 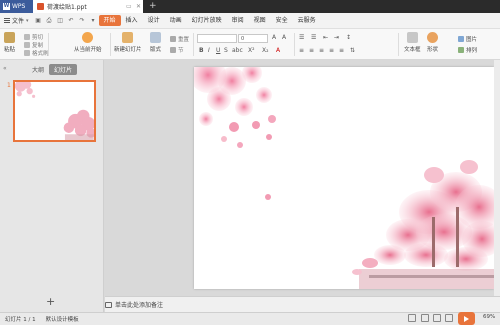 I want to click on bold-icon: B, so click(x=201, y=50).